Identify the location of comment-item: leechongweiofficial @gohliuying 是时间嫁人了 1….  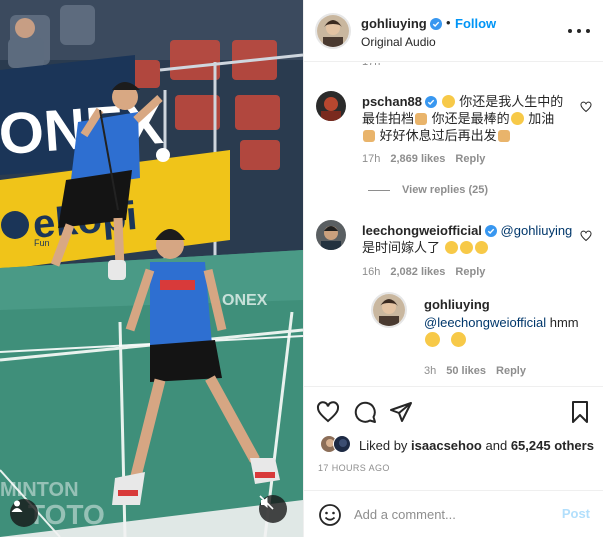
(453, 251).